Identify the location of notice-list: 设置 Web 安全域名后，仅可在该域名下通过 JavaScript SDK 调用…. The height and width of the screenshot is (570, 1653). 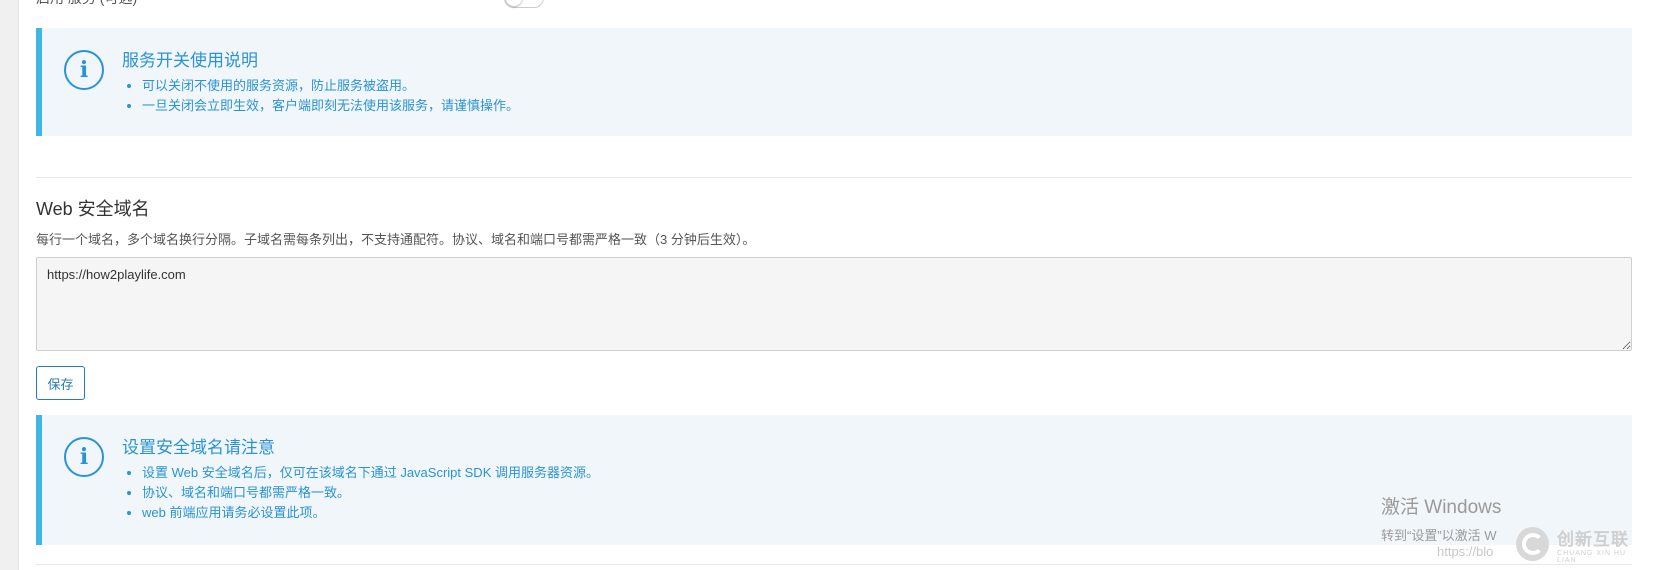
(360, 493).